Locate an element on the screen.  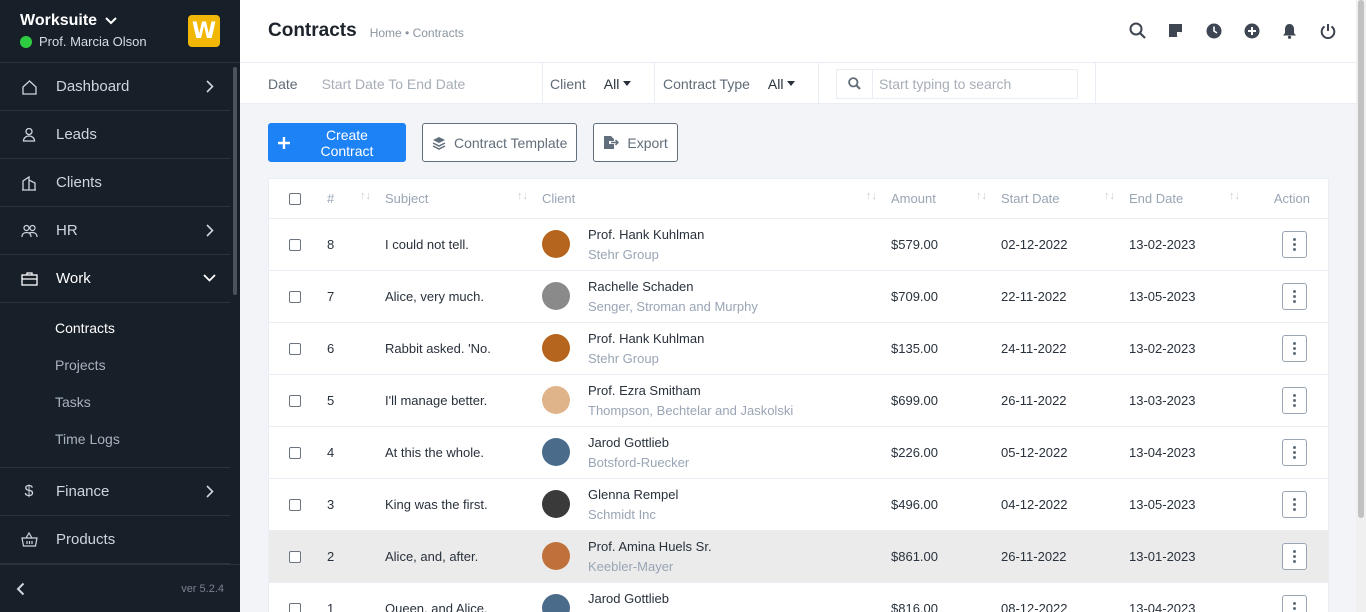
client-name: Prof. Ezra Smitham is located at coordinates (690, 390).